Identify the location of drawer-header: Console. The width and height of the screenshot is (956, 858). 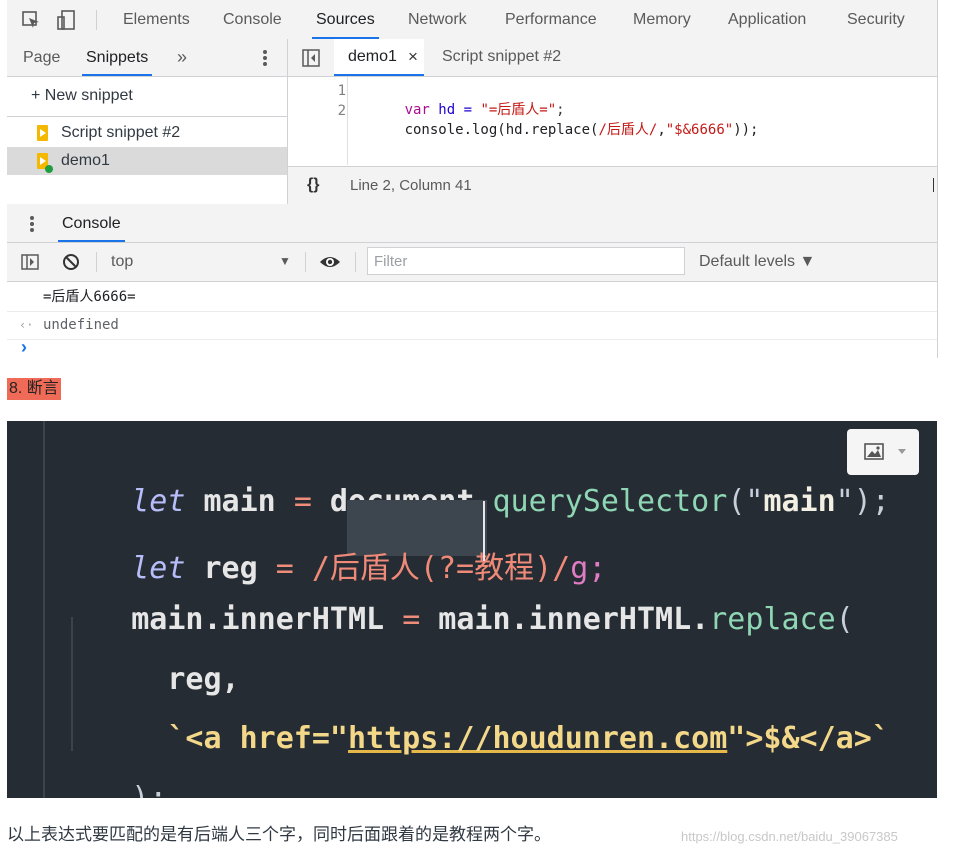
(472, 223).